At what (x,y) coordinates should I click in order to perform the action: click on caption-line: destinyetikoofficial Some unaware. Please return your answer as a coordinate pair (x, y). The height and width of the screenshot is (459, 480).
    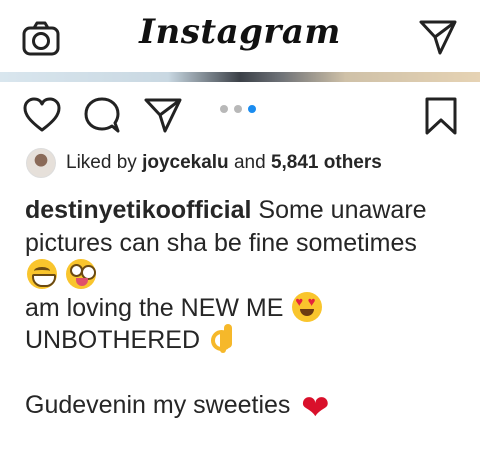
    Looking at the image, I should click on (245, 210).